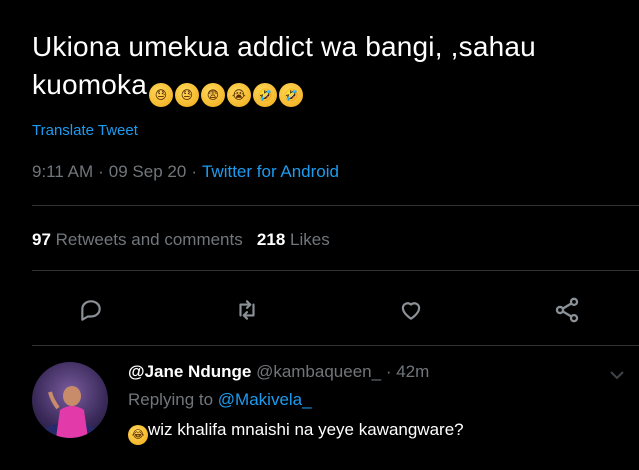 Image resolution: width=639 pixels, height=470 pixels. I want to click on tweet-time: 9:11 AM, so click(63, 171).